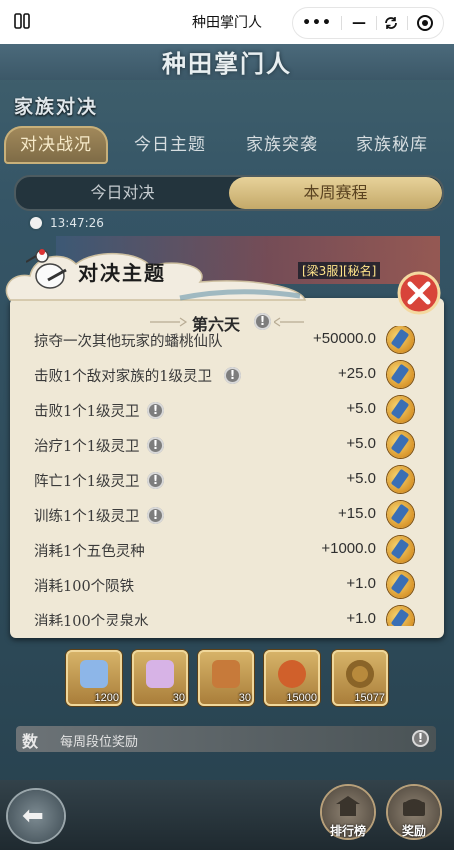 The image size is (454, 850). I want to click on back-button: ⬅, so click(36, 816).